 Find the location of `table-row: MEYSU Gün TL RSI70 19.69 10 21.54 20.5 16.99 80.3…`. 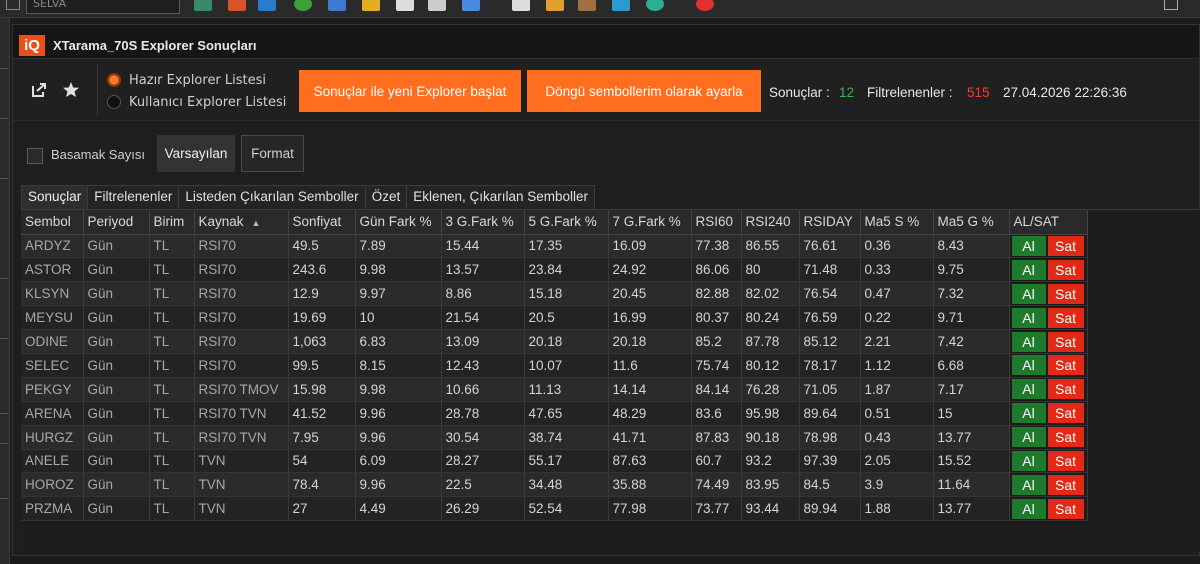

table-row: MEYSU Gün TL RSI70 19.69 10 21.54 20.5 16.99 80.3… is located at coordinates (554, 318).